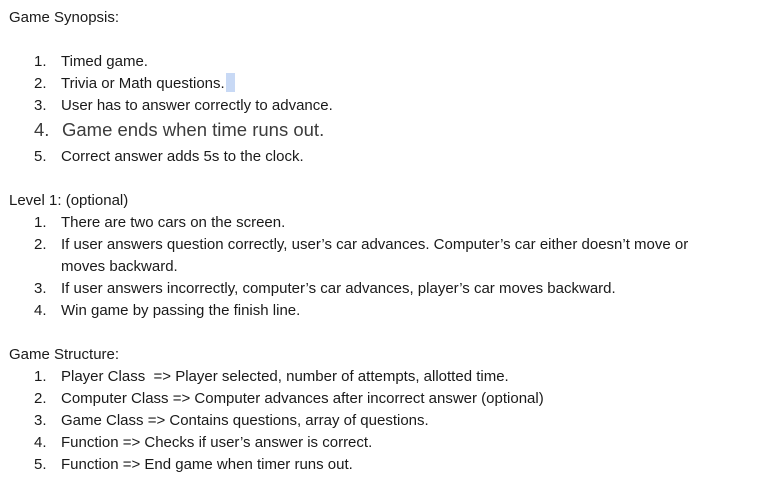  What do you see at coordinates (64, 17) in the screenshot?
I see `synopsis-heading: Game Synopsis:` at bounding box center [64, 17].